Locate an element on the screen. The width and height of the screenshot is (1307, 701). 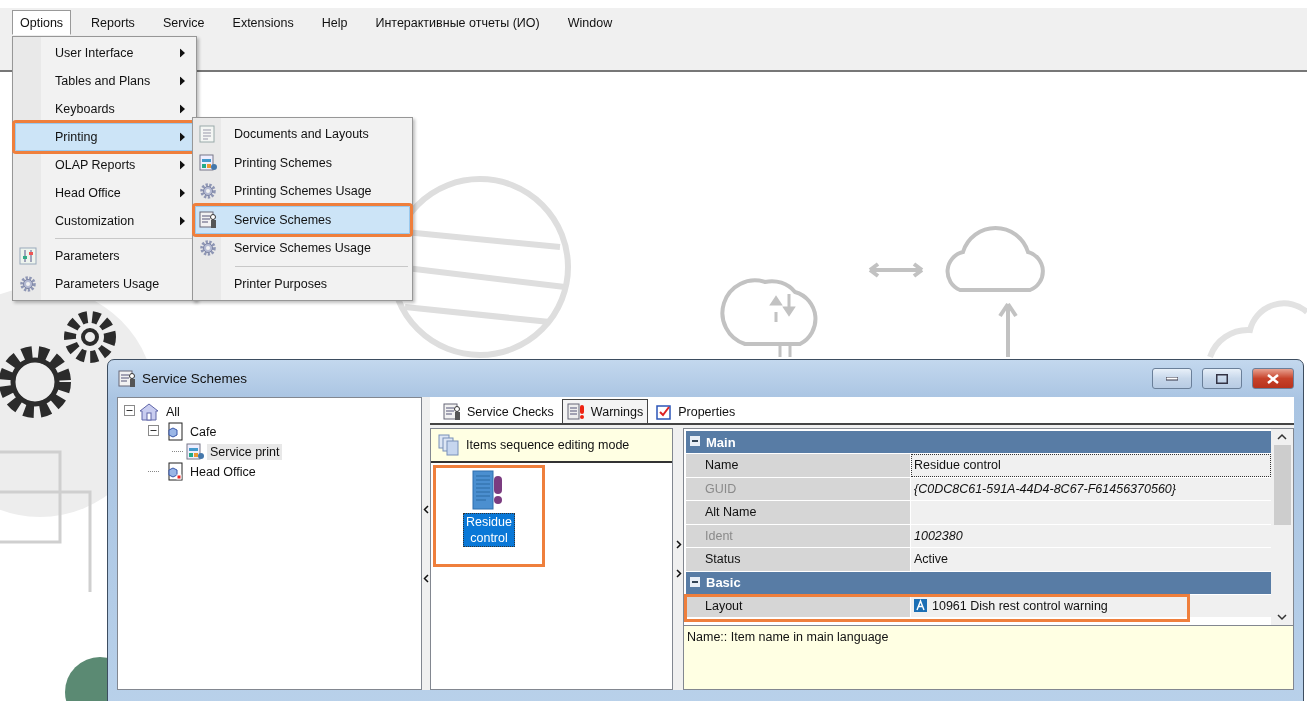
close-button is located at coordinates (1273, 378).